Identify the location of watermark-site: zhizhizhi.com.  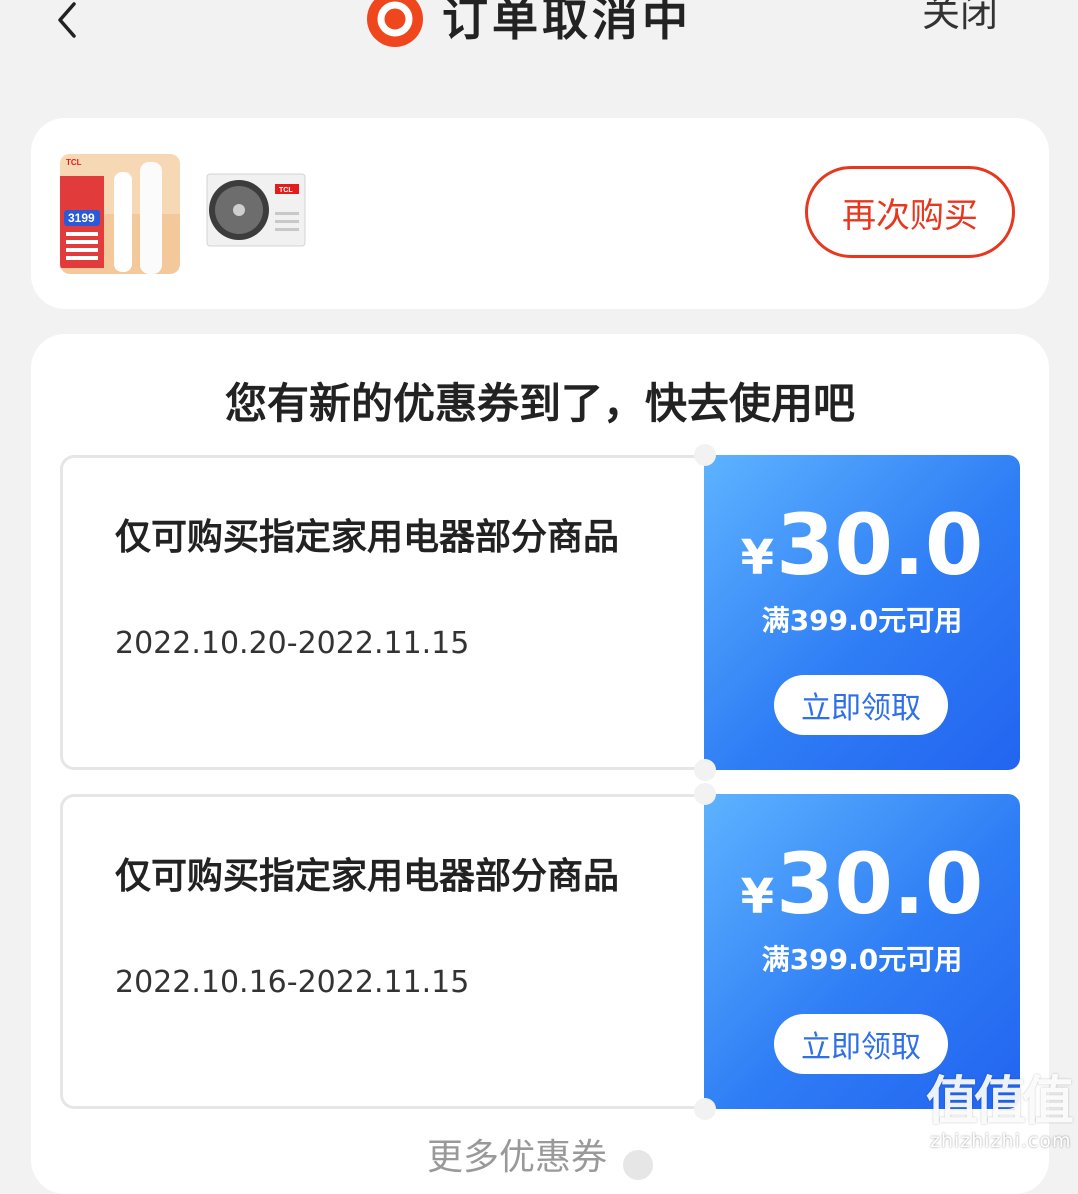
(1001, 1141).